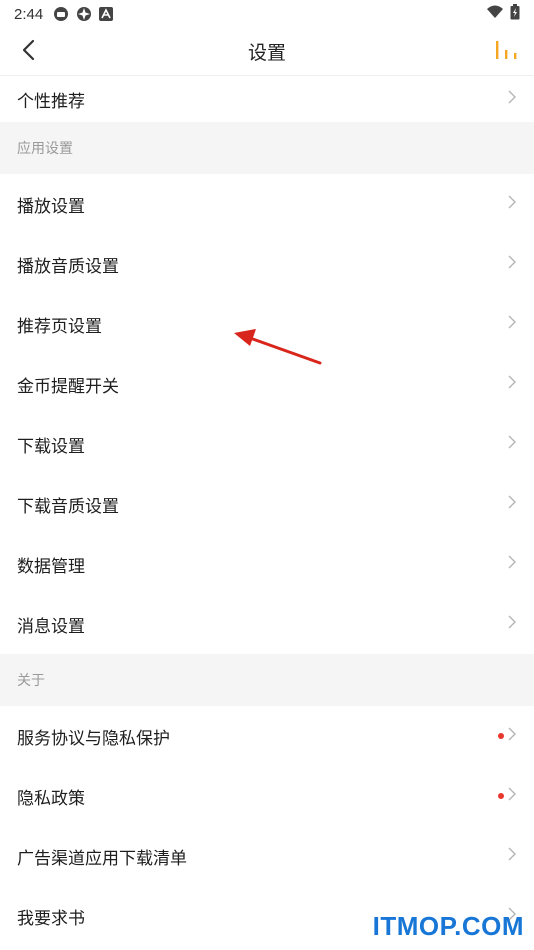 This screenshot has width=534, height=950. Describe the element at coordinates (267, 14) in the screenshot. I see `status-bar: 2:44` at that location.